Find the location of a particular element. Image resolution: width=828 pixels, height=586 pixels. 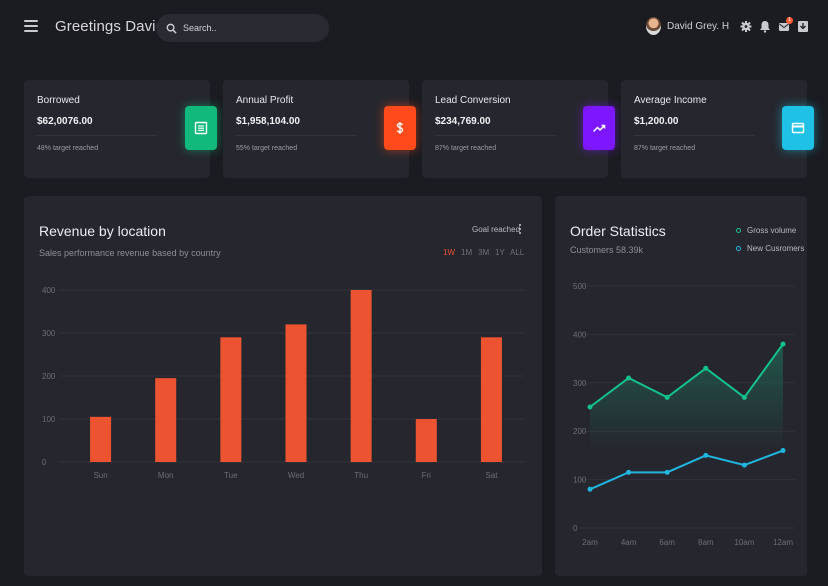

download-icon is located at coordinates (803, 26).